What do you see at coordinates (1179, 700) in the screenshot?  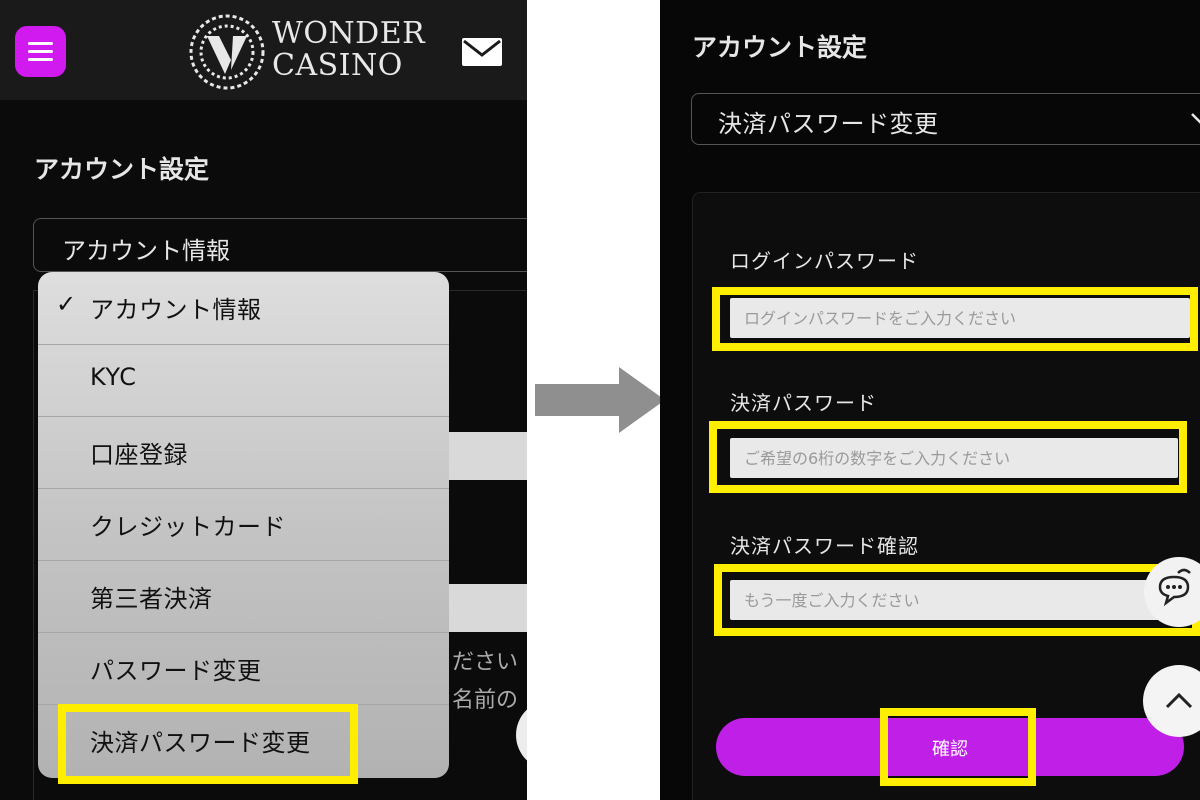 I see `chevron-up-icon` at bounding box center [1179, 700].